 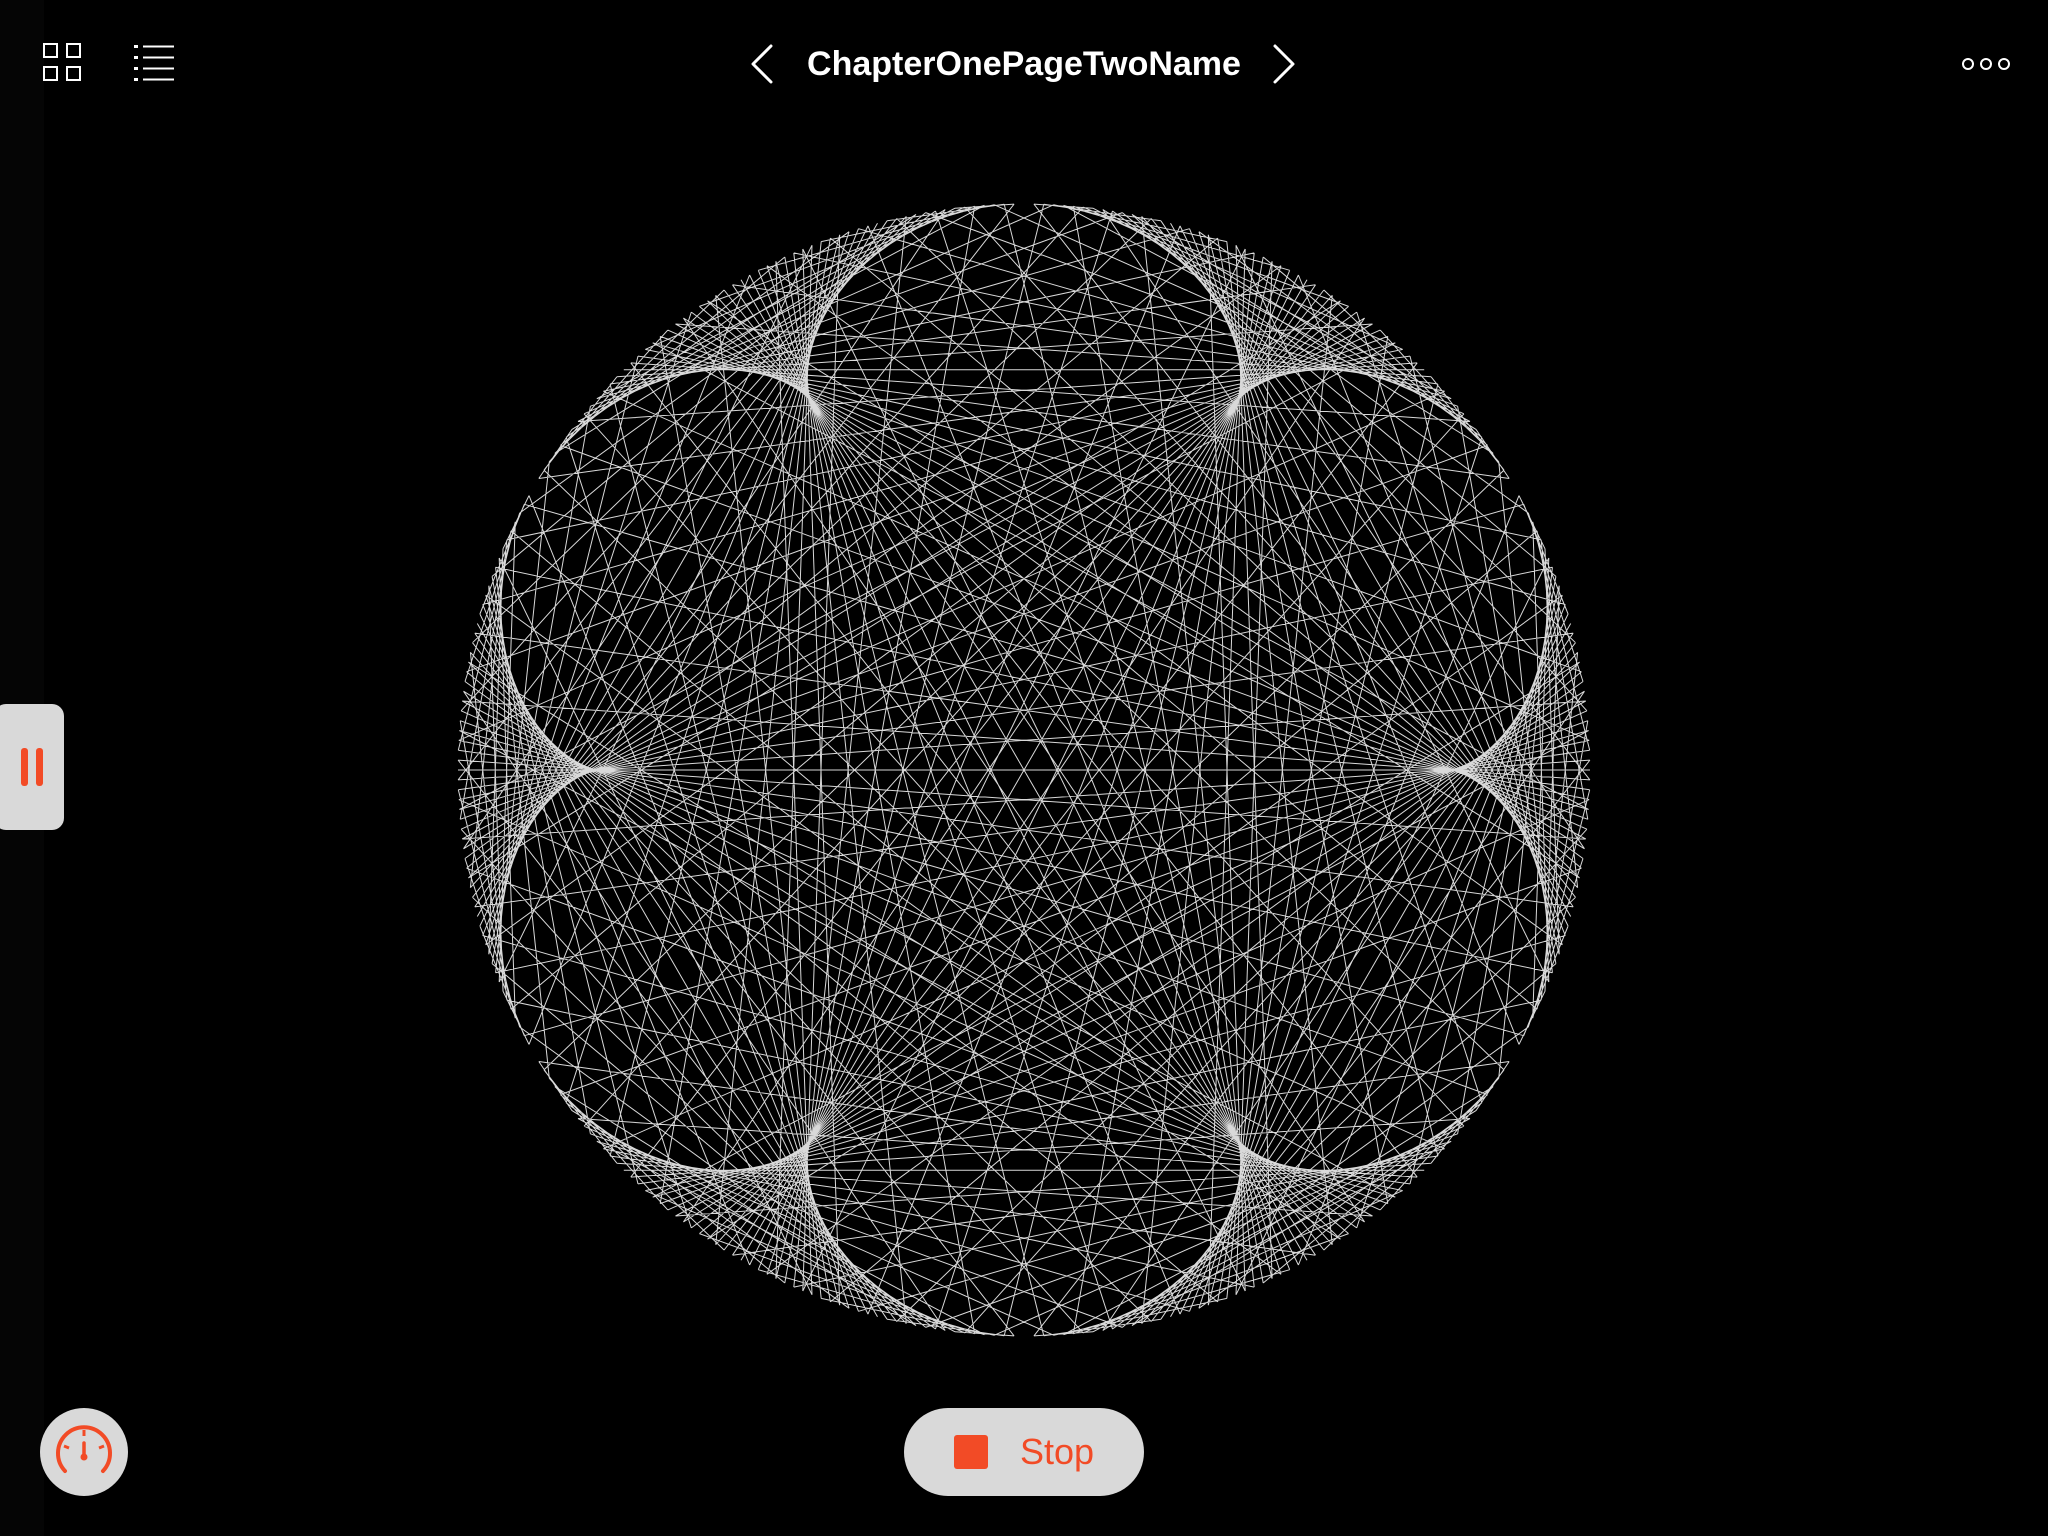 I want to click on previous-page-button, so click(x=762, y=64).